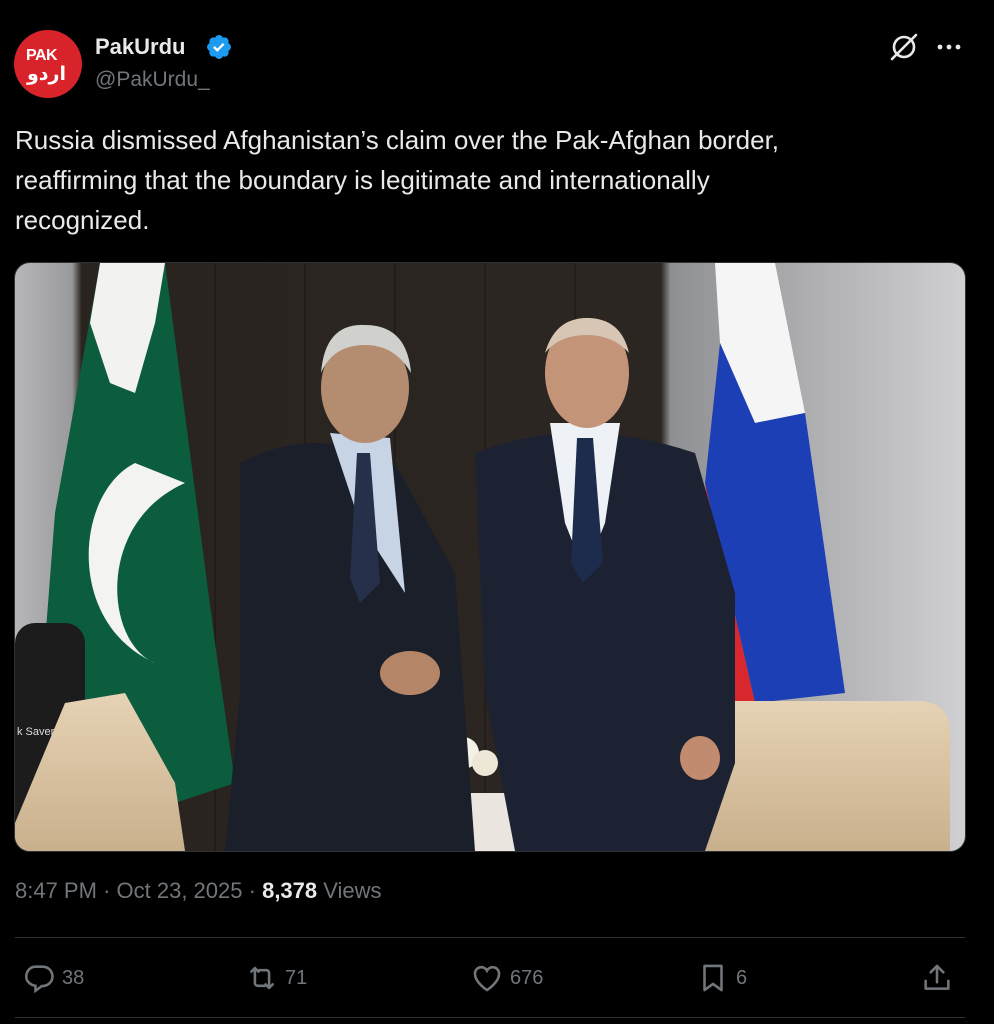  I want to click on bookmark-icon, so click(713, 978).